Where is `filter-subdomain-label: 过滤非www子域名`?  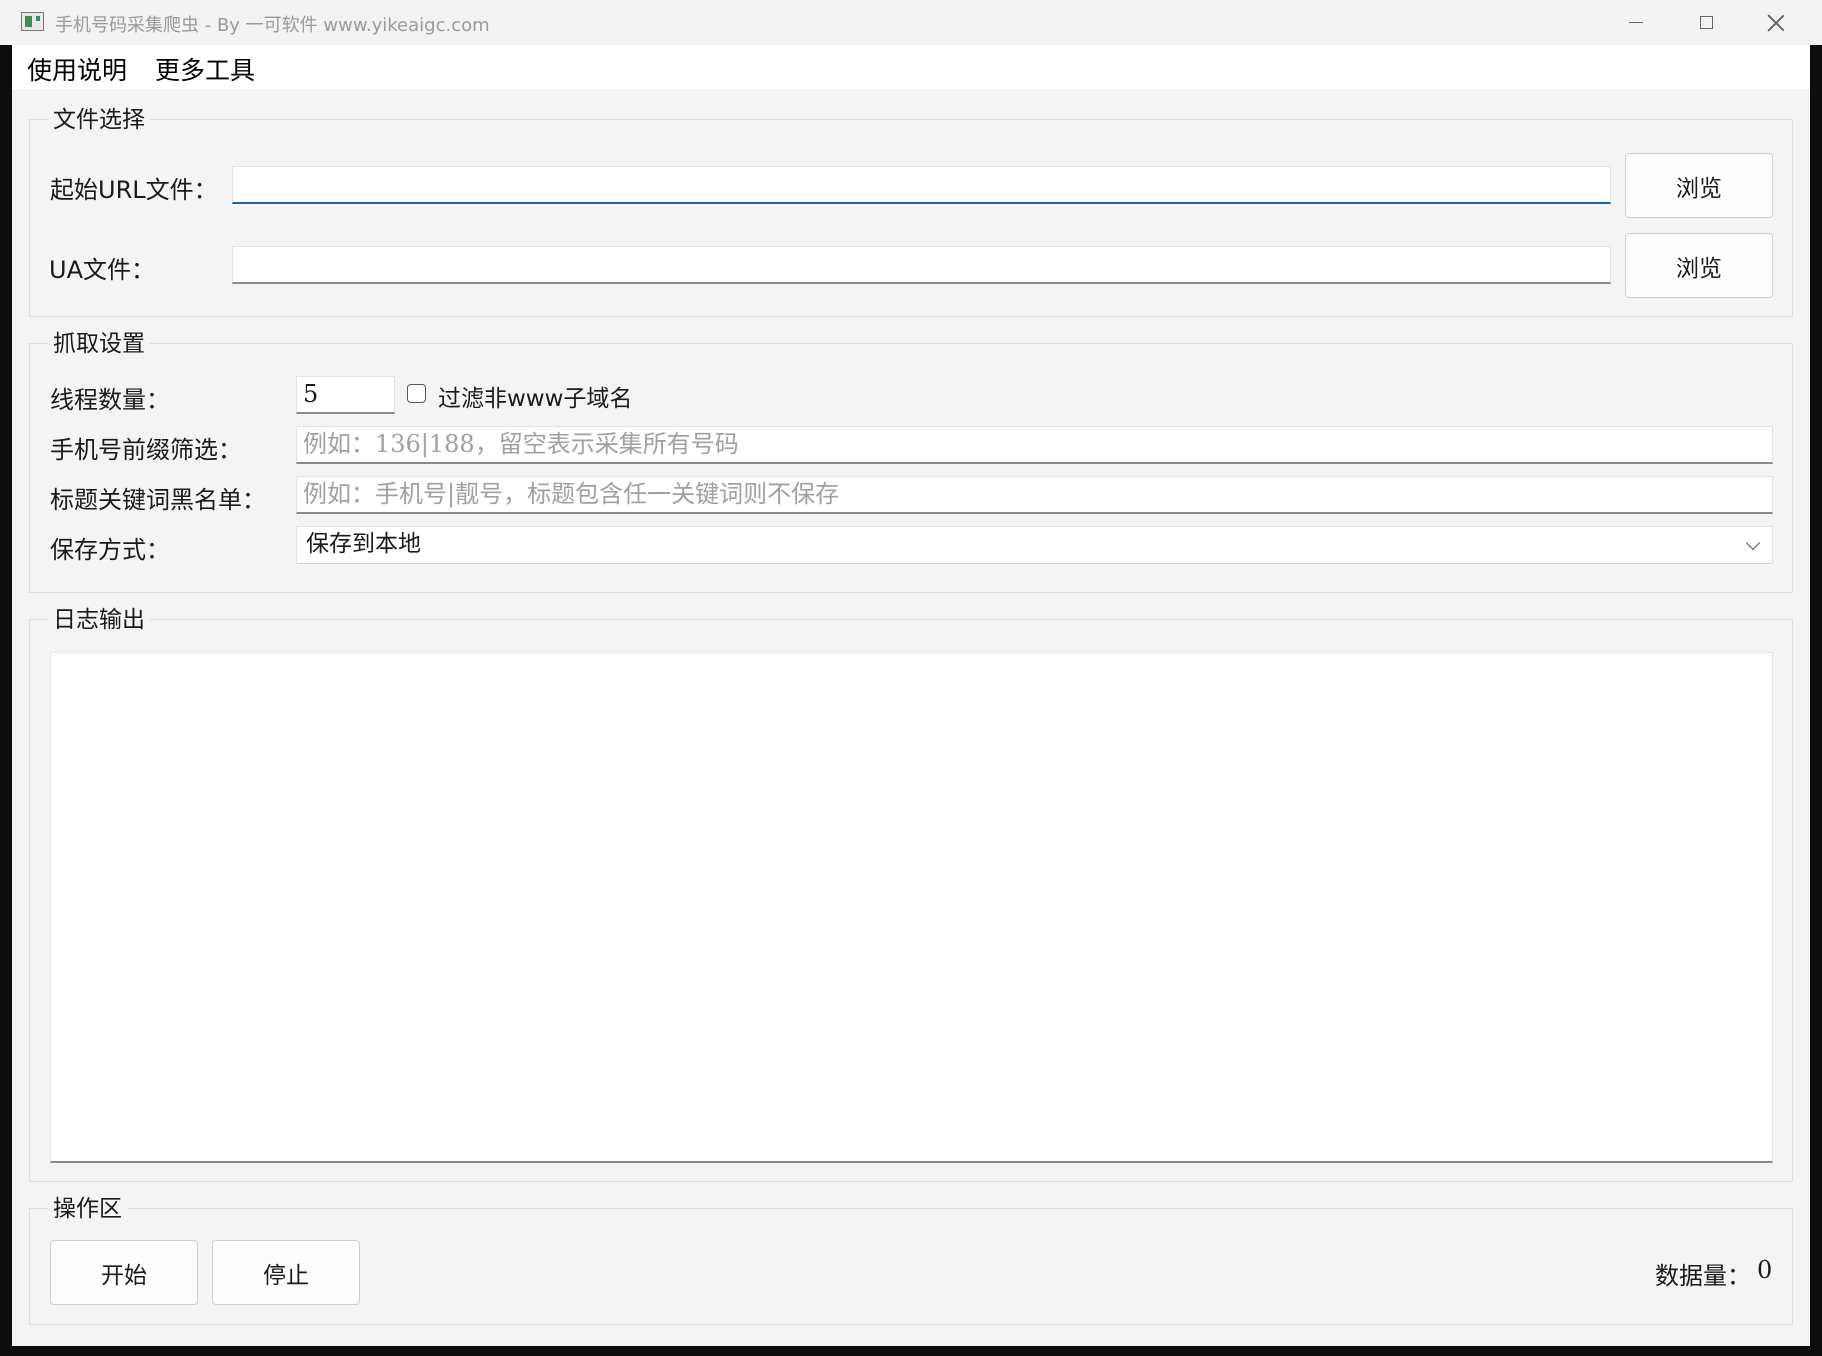
filter-subdomain-label: 过滤非www子域名 is located at coordinates (535, 399).